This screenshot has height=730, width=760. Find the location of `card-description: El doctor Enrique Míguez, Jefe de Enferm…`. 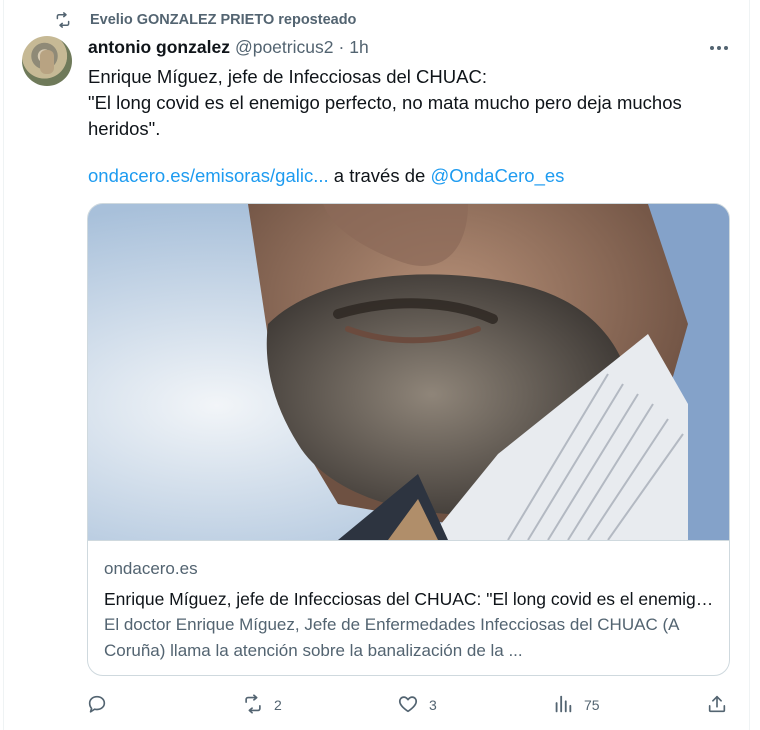

card-description: El doctor Enrique Míguez, Jefe de Enferm… is located at coordinates (391, 637).